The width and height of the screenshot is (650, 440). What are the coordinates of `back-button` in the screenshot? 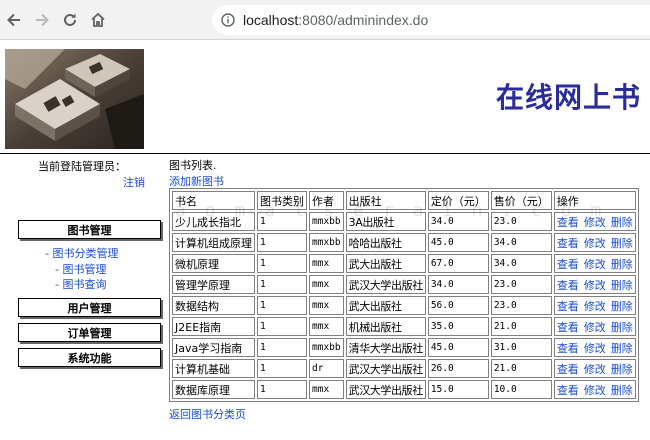 It's located at (14, 20).